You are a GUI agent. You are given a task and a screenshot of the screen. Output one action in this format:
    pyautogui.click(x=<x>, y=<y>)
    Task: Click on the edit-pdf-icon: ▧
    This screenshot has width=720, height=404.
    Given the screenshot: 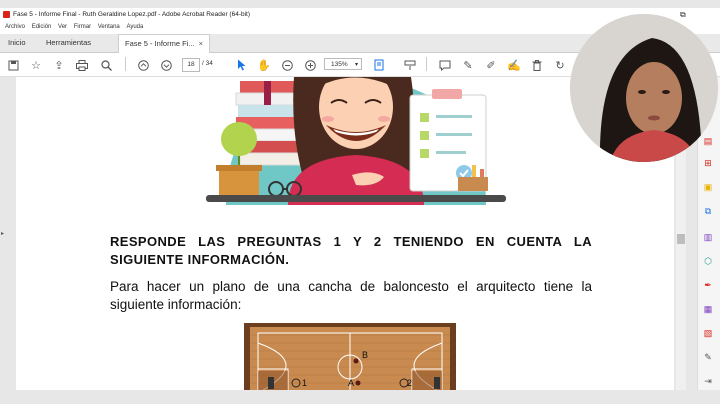 What is the action you would take?
    pyautogui.click(x=708, y=333)
    